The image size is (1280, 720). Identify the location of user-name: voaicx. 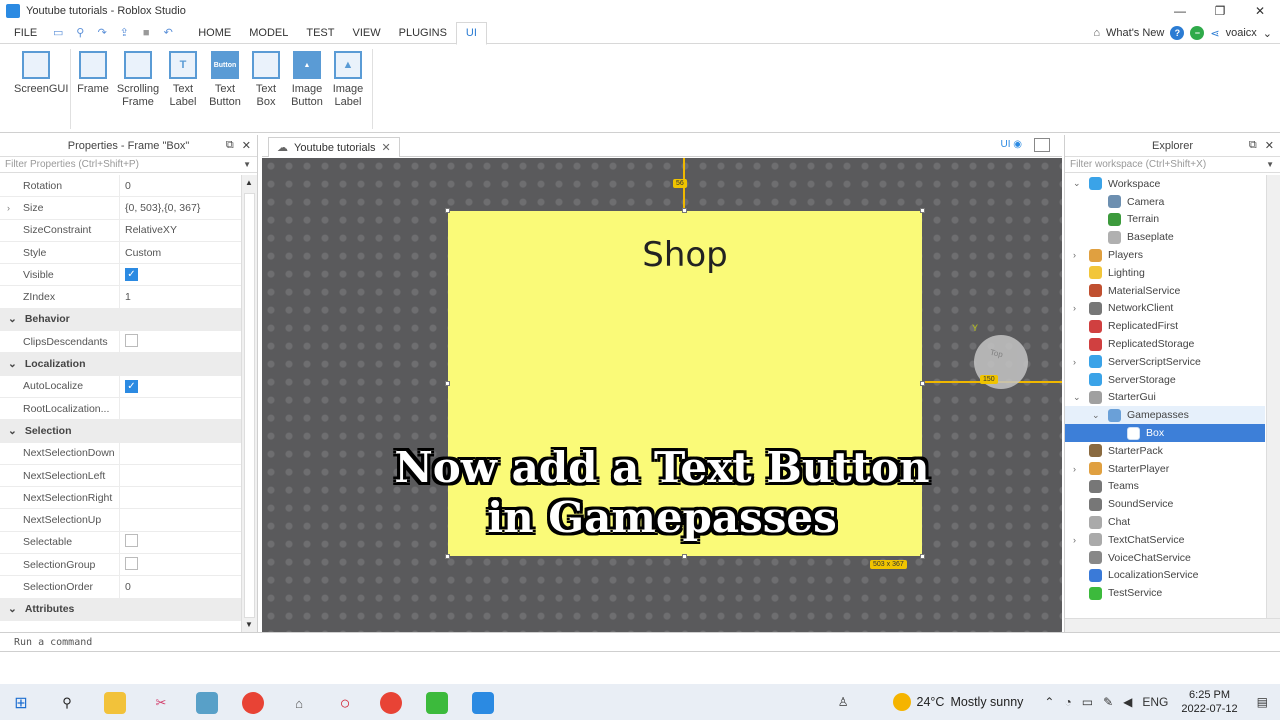
(1241, 33).